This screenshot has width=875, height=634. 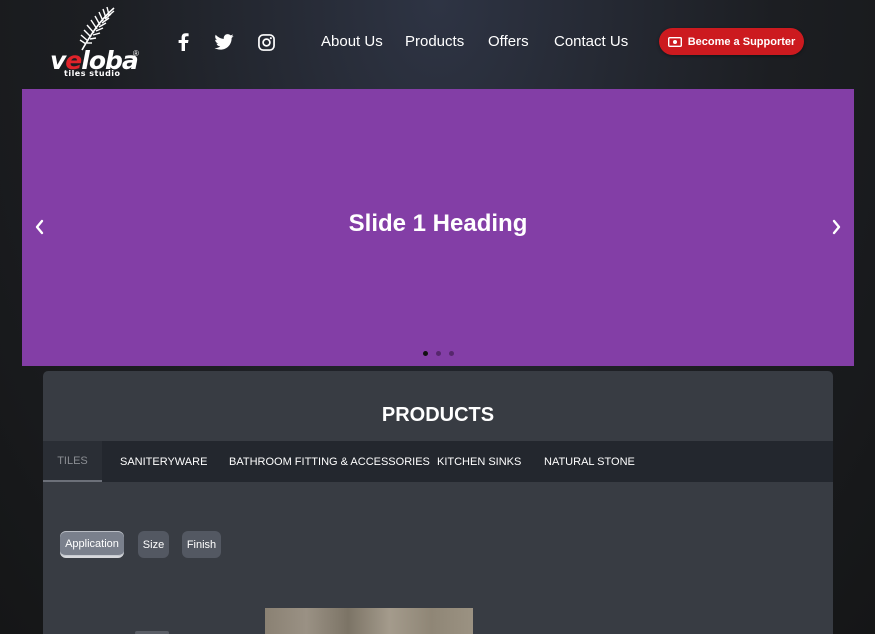 What do you see at coordinates (201, 544) in the screenshot?
I see `filter-finish-button: Finish` at bounding box center [201, 544].